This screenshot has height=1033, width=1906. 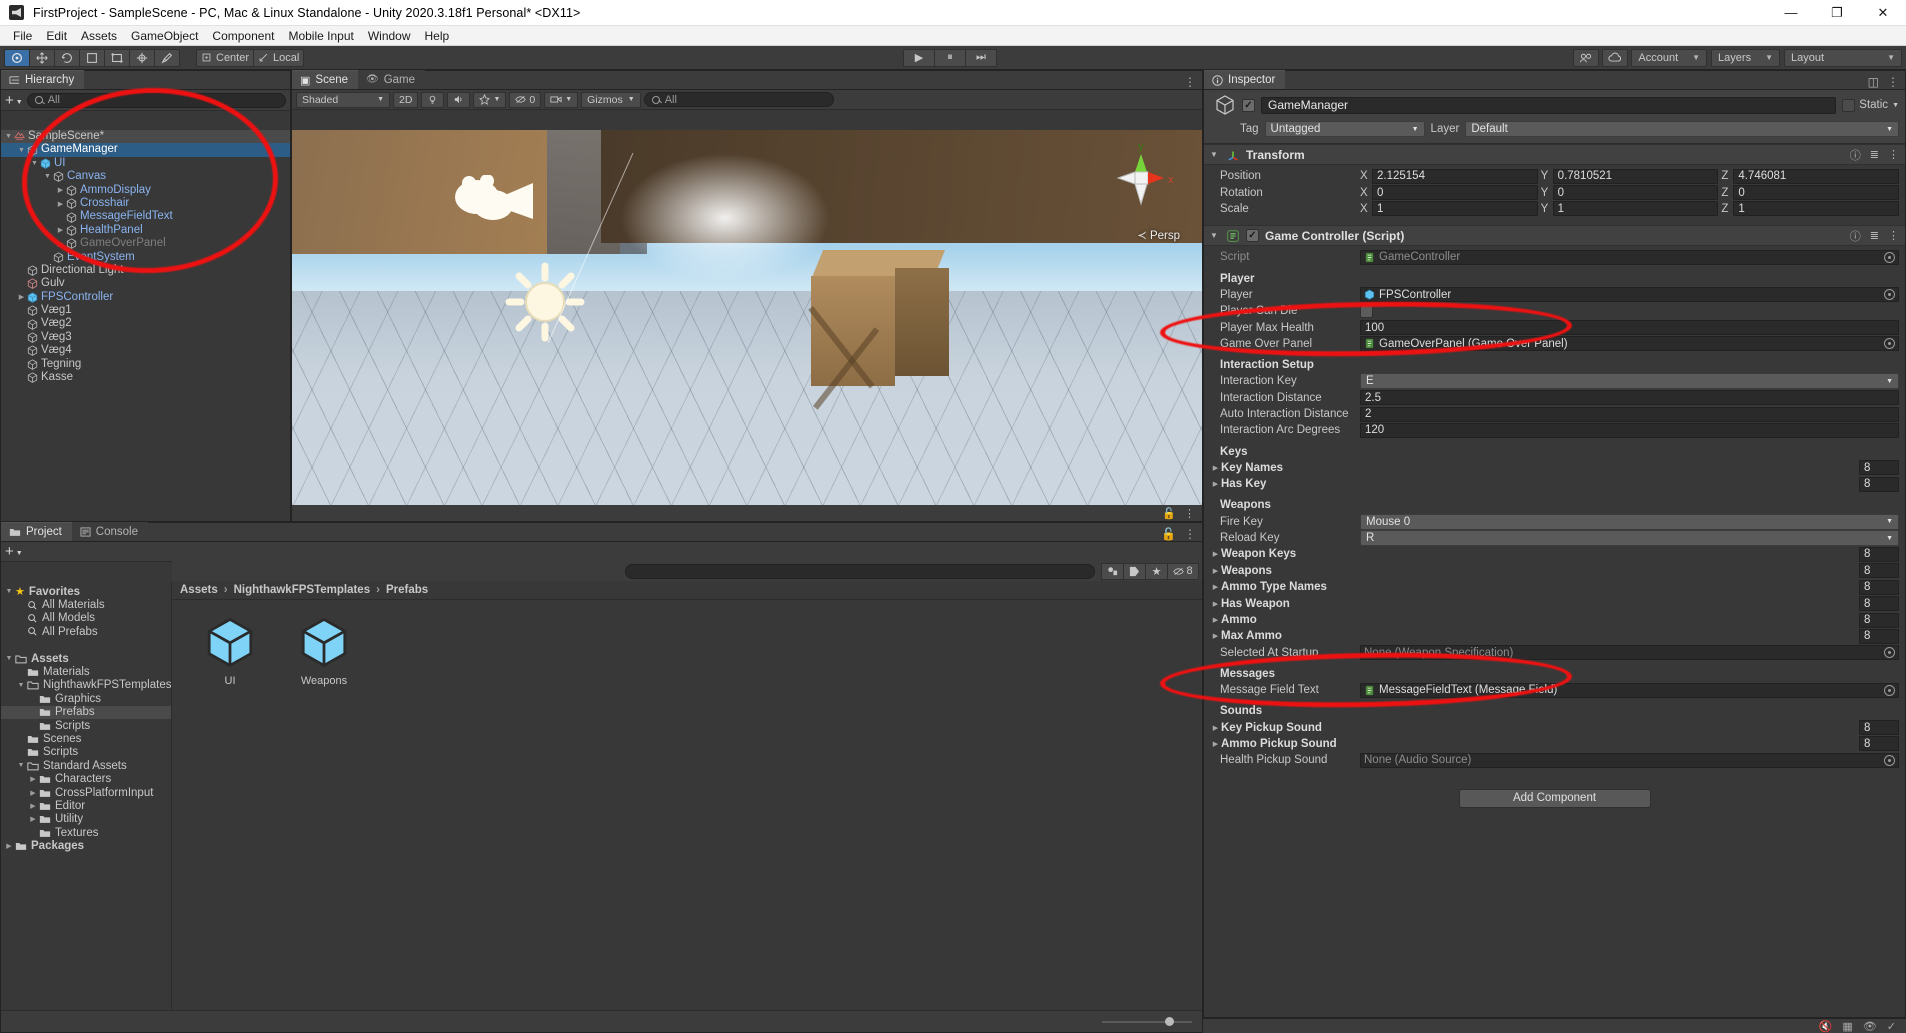 What do you see at coordinates (199, 590) in the screenshot?
I see `breadcrumb-item-assets: Assets` at bounding box center [199, 590].